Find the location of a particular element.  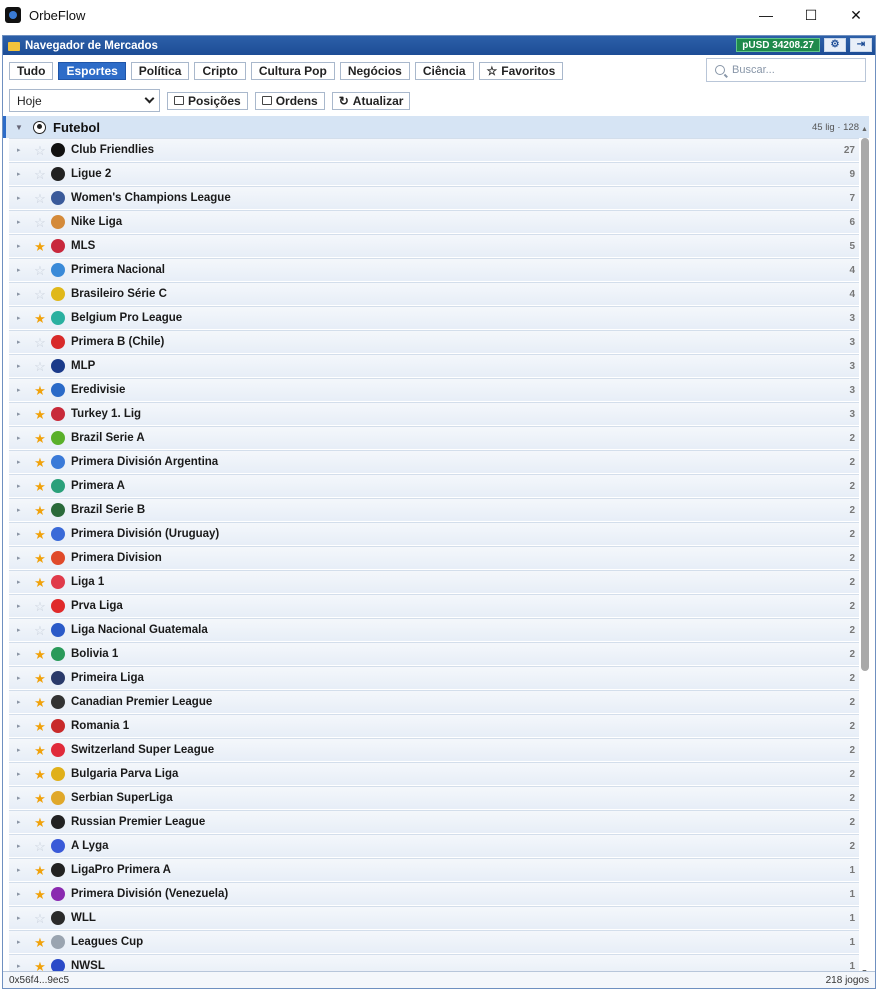

tab-cultura-pop: Cultura Pop is located at coordinates (292, 71).